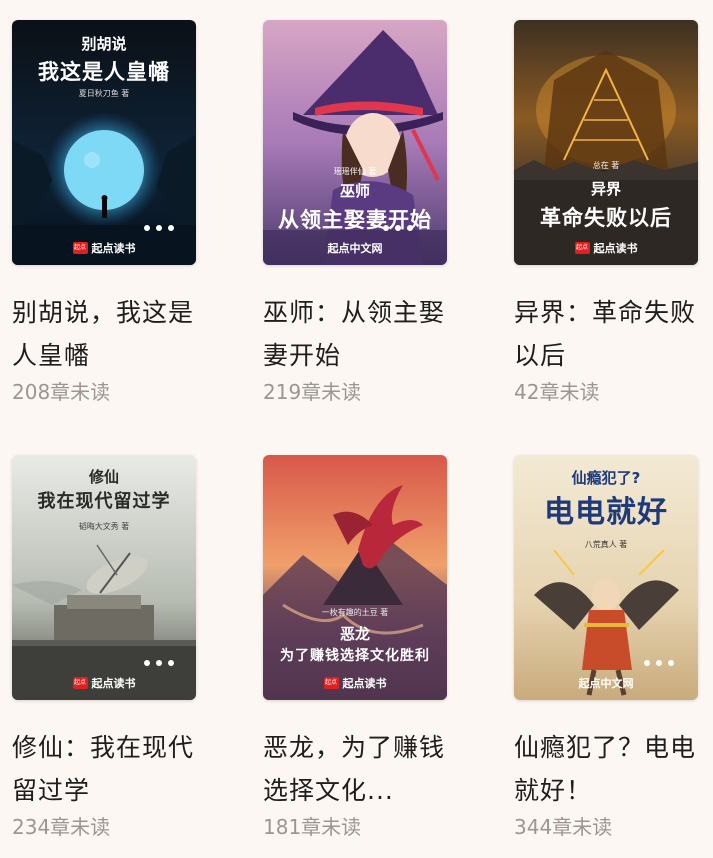  I want to click on book-card: 总在 著 异界 革命失败以后 起点 起点读书 异界：革命失败以后 42章未读, so click(609, 212).